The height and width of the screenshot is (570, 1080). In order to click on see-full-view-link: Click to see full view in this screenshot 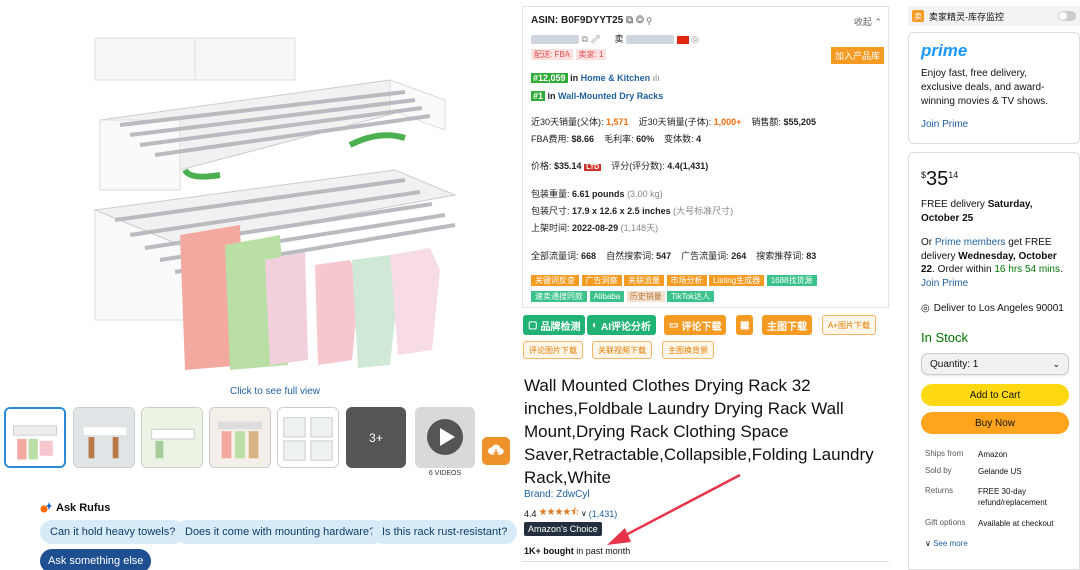, I will do `click(275, 391)`.